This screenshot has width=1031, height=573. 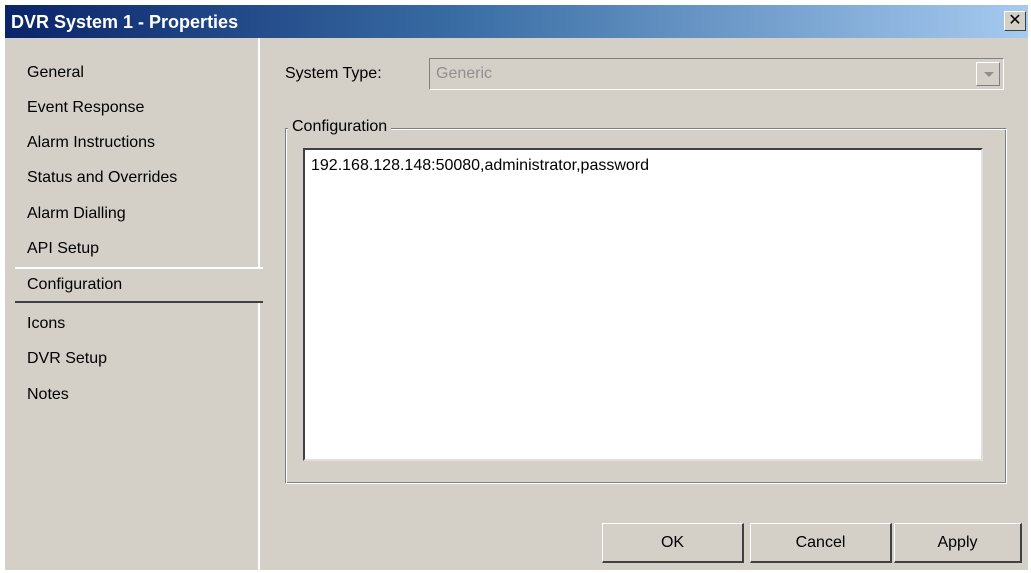 I want to click on apply-button: Apply, so click(x=958, y=543).